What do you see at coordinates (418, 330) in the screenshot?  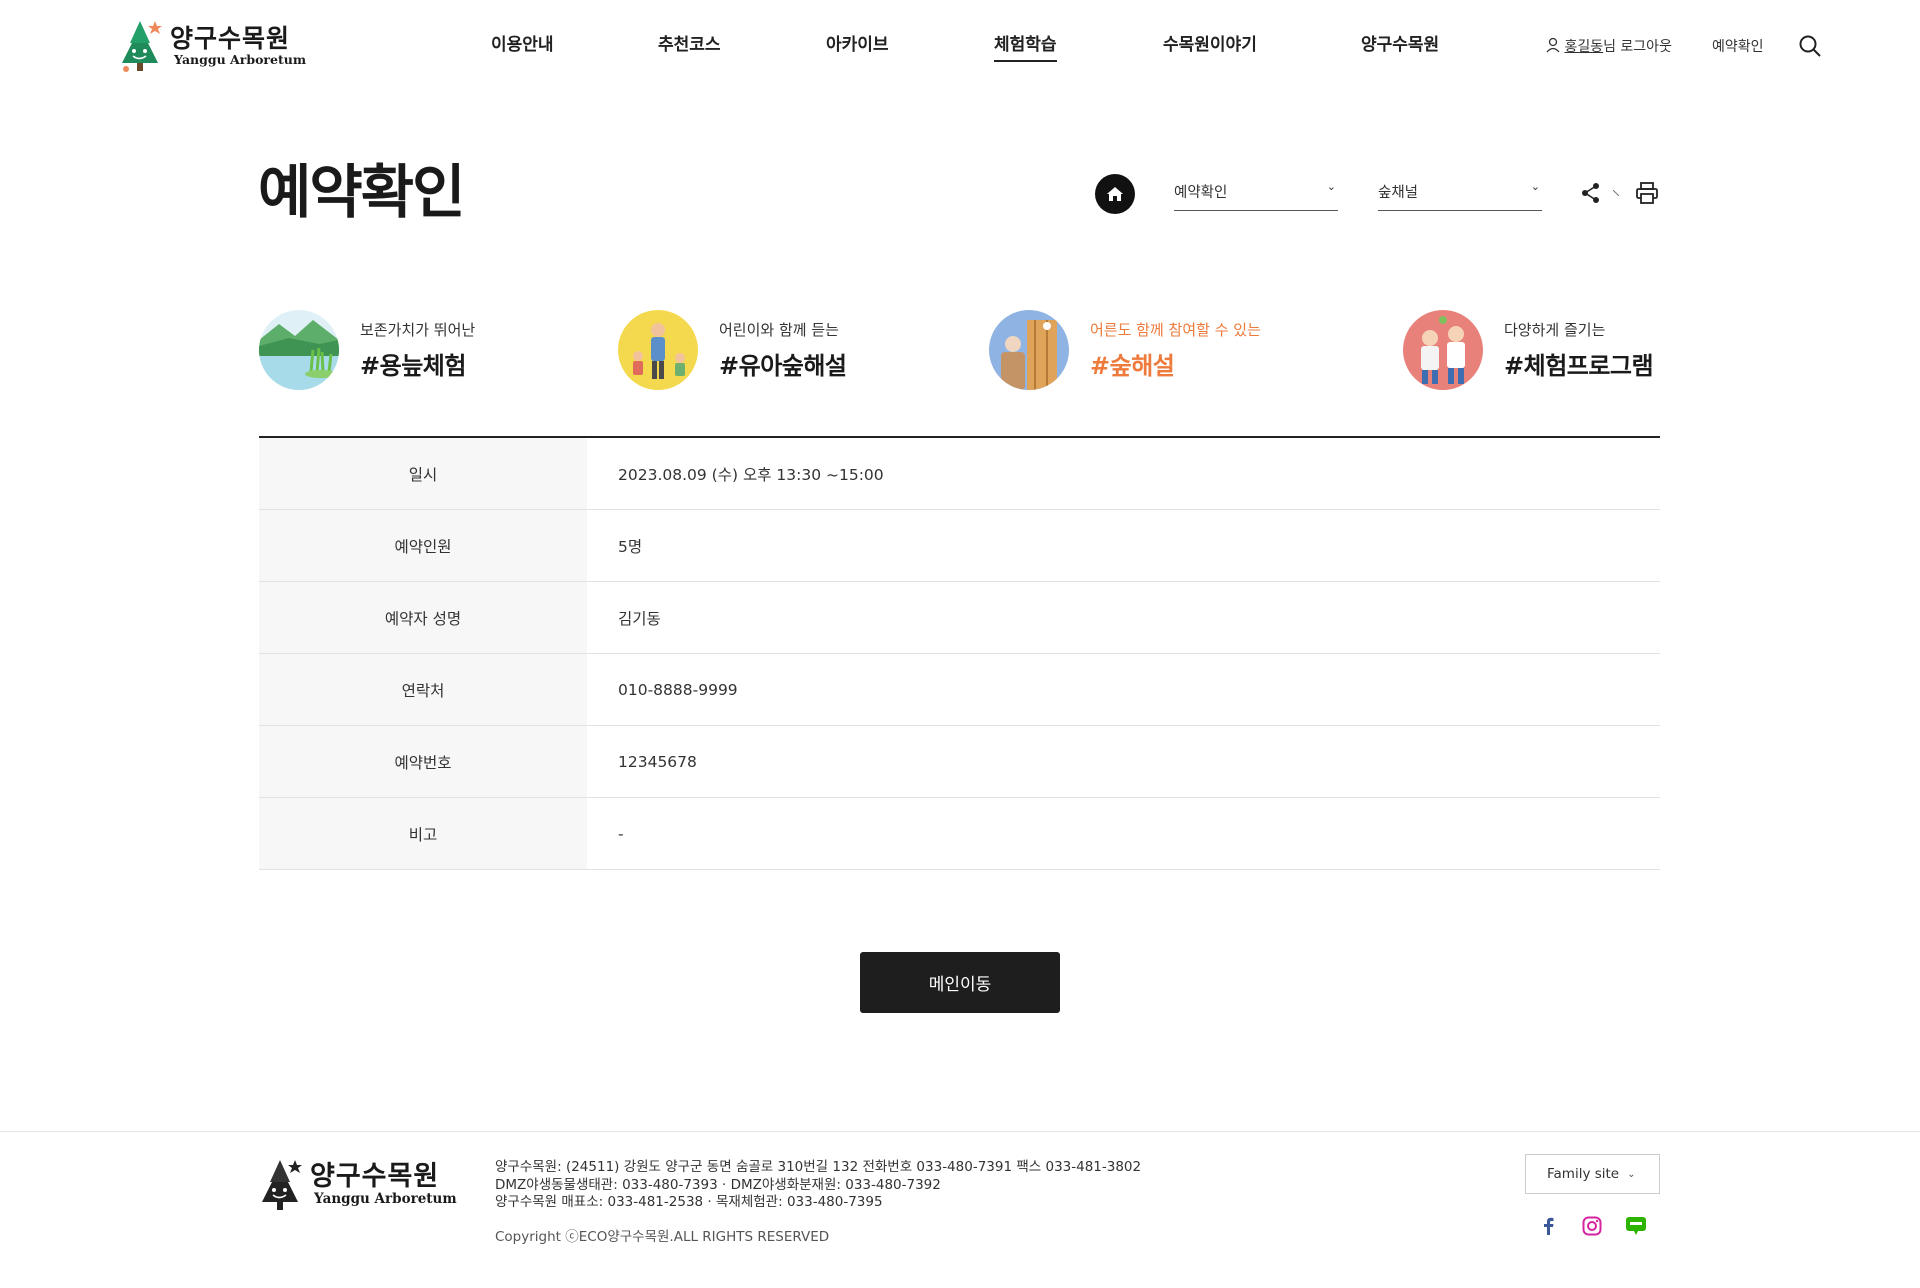 I see `program-subtitle: 보존가치가 뛰어난` at bounding box center [418, 330].